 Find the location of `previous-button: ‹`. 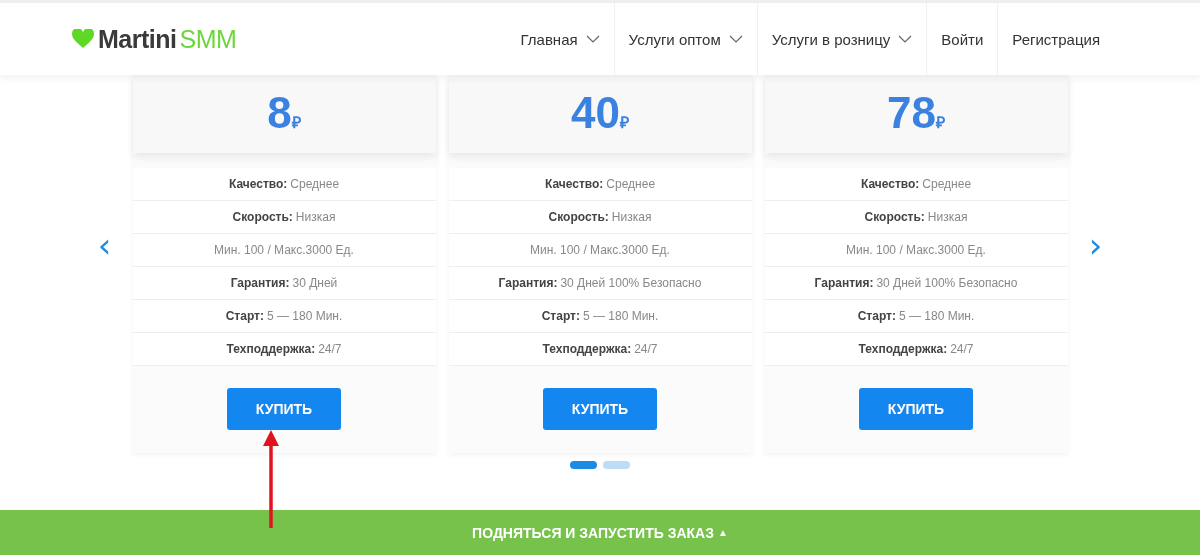

previous-button: ‹ is located at coordinates (104, 245).